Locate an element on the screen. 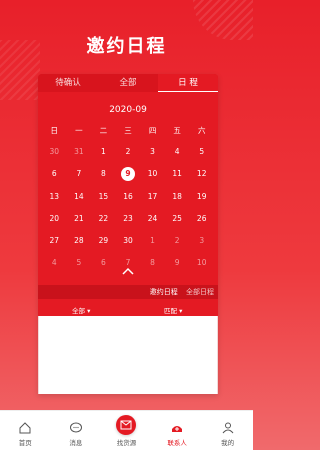 The width and height of the screenshot is (320, 450). bottom-navigation: 首页 消息 找货源 联系人 我的 is located at coordinates (126, 430).